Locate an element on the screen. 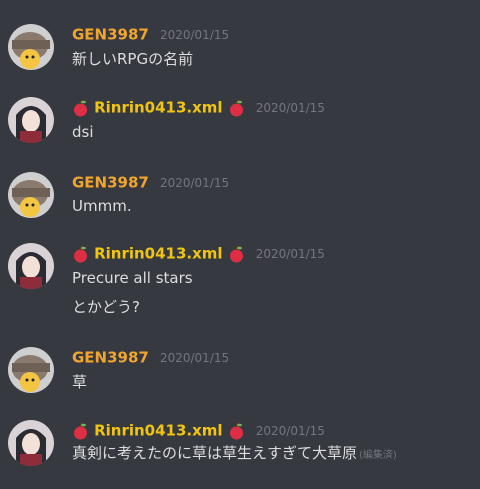  message-text: 新しいRPGの名前 is located at coordinates (133, 59).